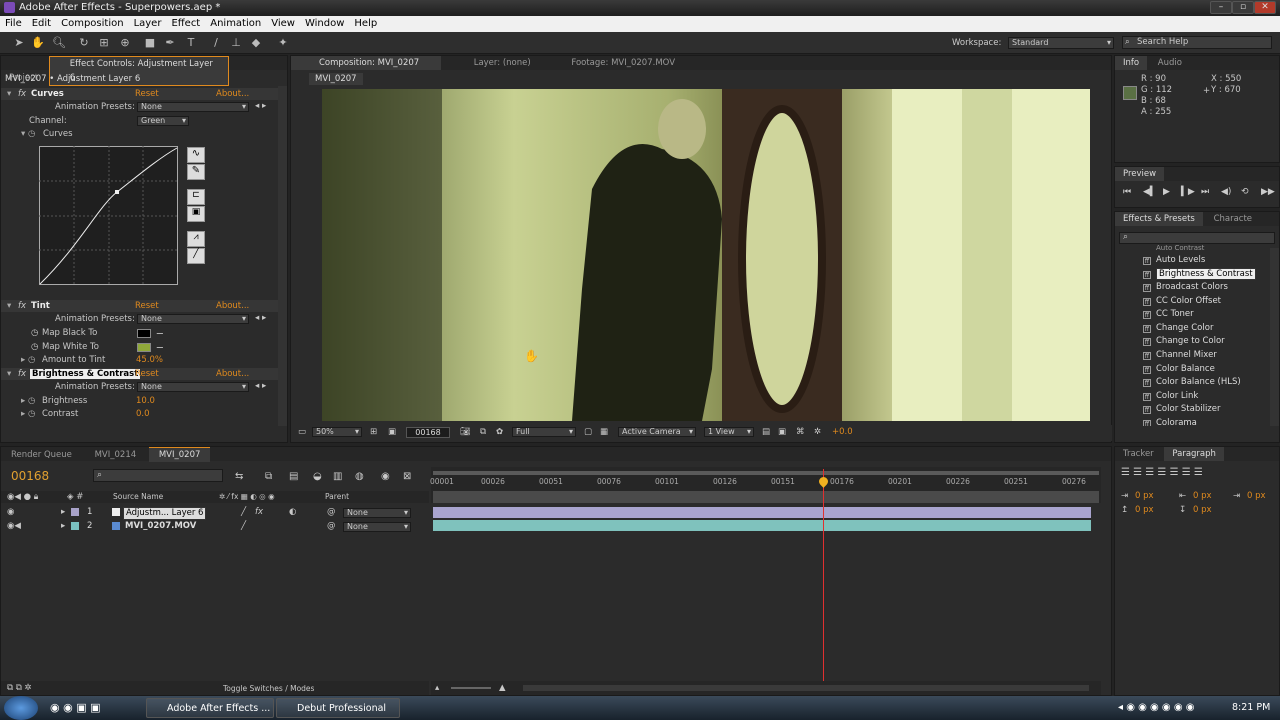 The width and height of the screenshot is (1280, 720). What do you see at coordinates (766, 497) in the screenshot?
I see `timeline-navigator` at bounding box center [766, 497].